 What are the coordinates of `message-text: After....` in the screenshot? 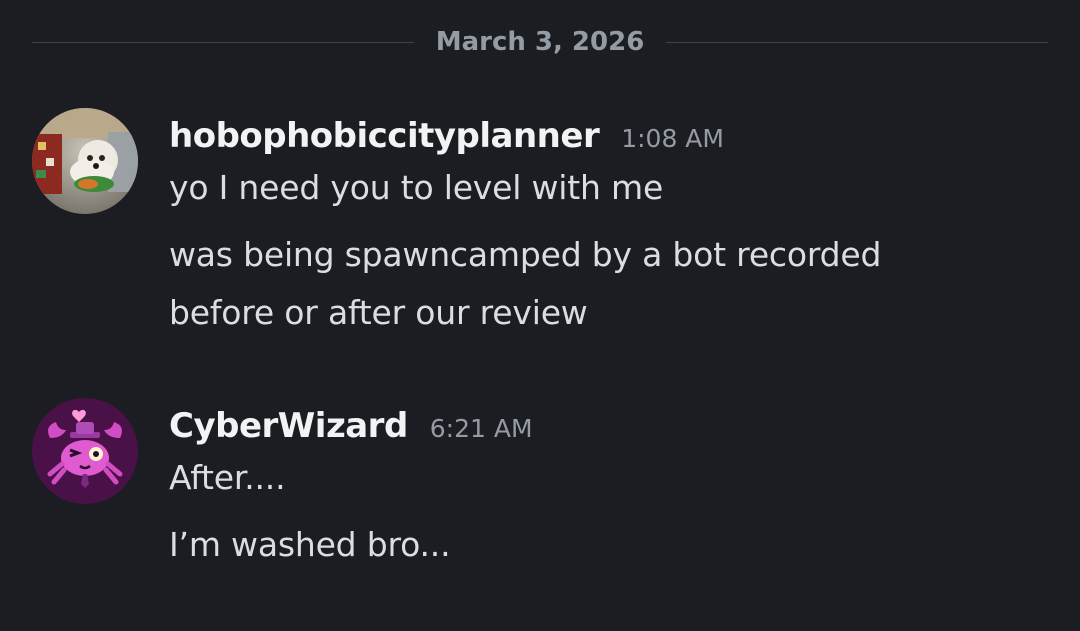 It's located at (227, 477).